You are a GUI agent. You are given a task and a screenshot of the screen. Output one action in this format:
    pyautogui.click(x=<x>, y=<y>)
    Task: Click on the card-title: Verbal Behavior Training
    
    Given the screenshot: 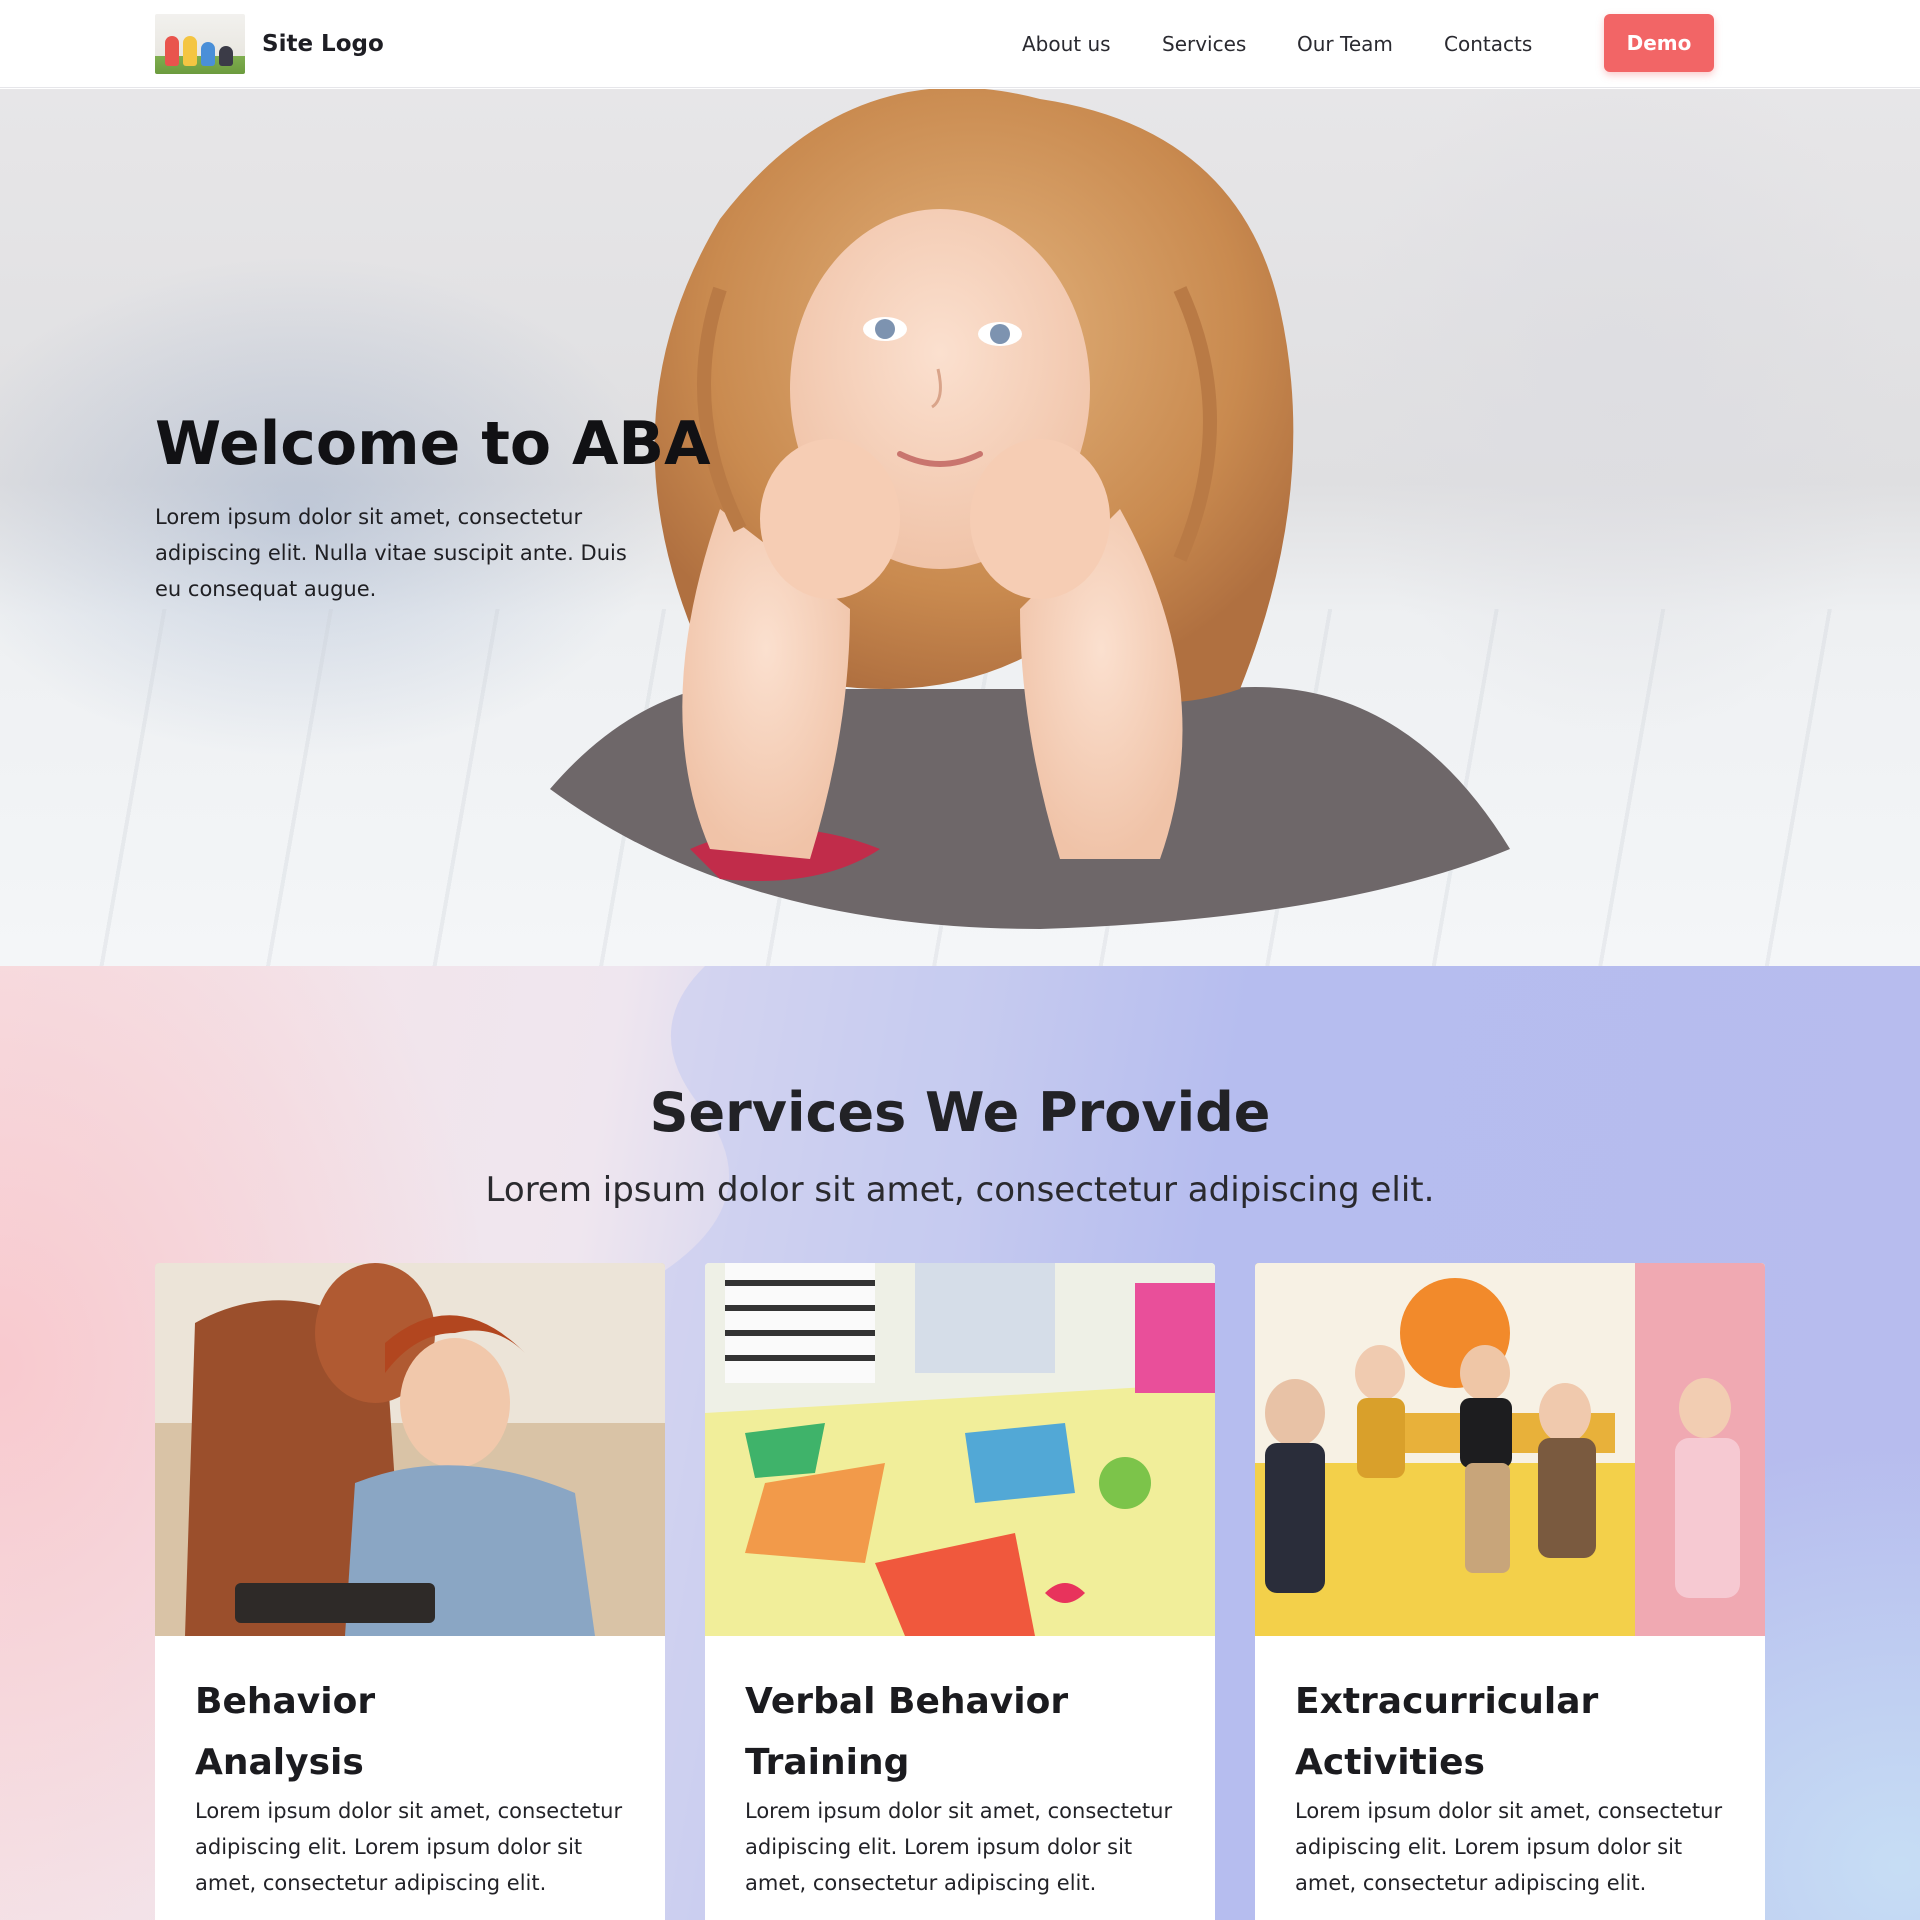 What is the action you would take?
    pyautogui.click(x=955, y=1732)
    